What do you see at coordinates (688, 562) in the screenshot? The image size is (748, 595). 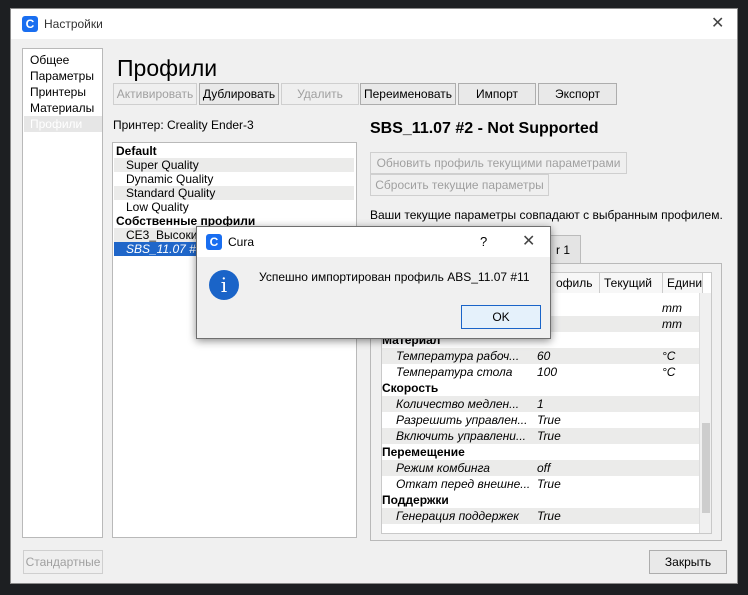 I see `close-button: Закрыть` at bounding box center [688, 562].